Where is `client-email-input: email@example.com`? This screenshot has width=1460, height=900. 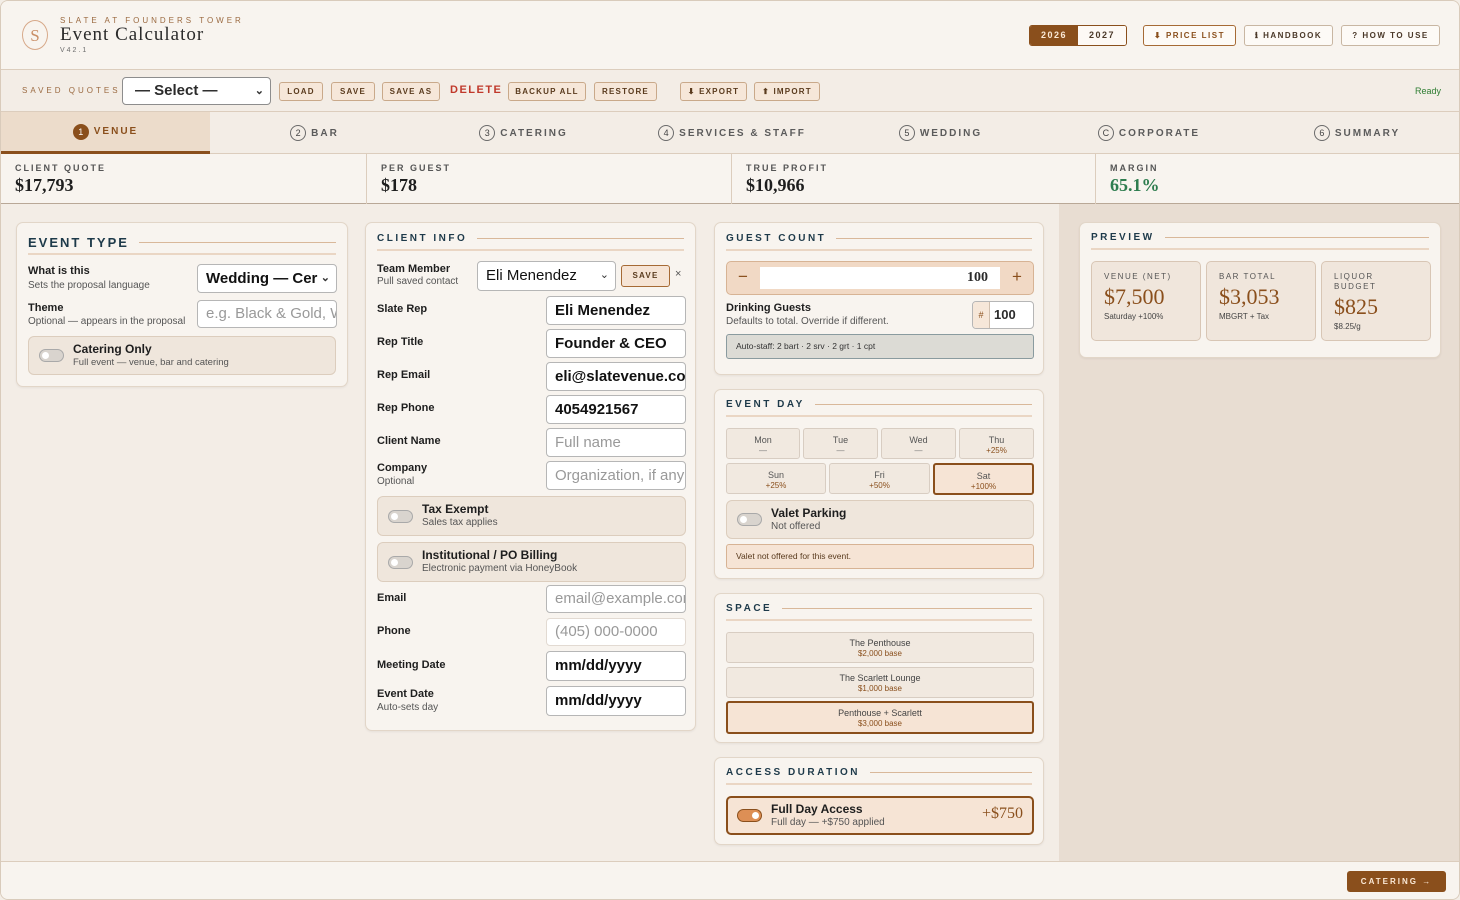
client-email-input: email@example.com is located at coordinates (616, 599).